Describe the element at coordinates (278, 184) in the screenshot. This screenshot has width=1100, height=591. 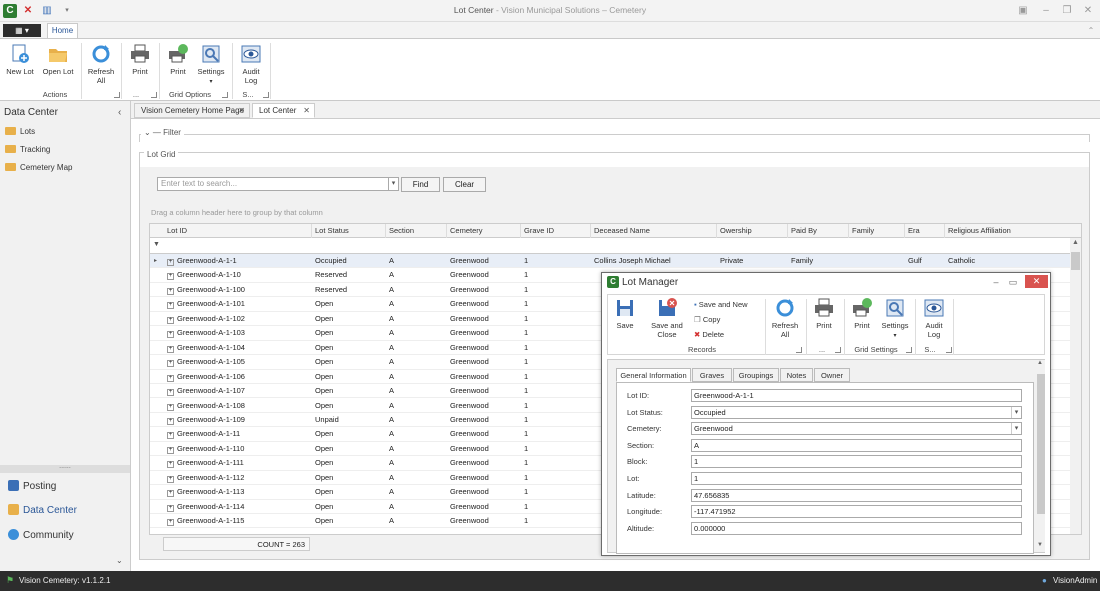
I see `search-input: Enter text to search... ▾` at that location.